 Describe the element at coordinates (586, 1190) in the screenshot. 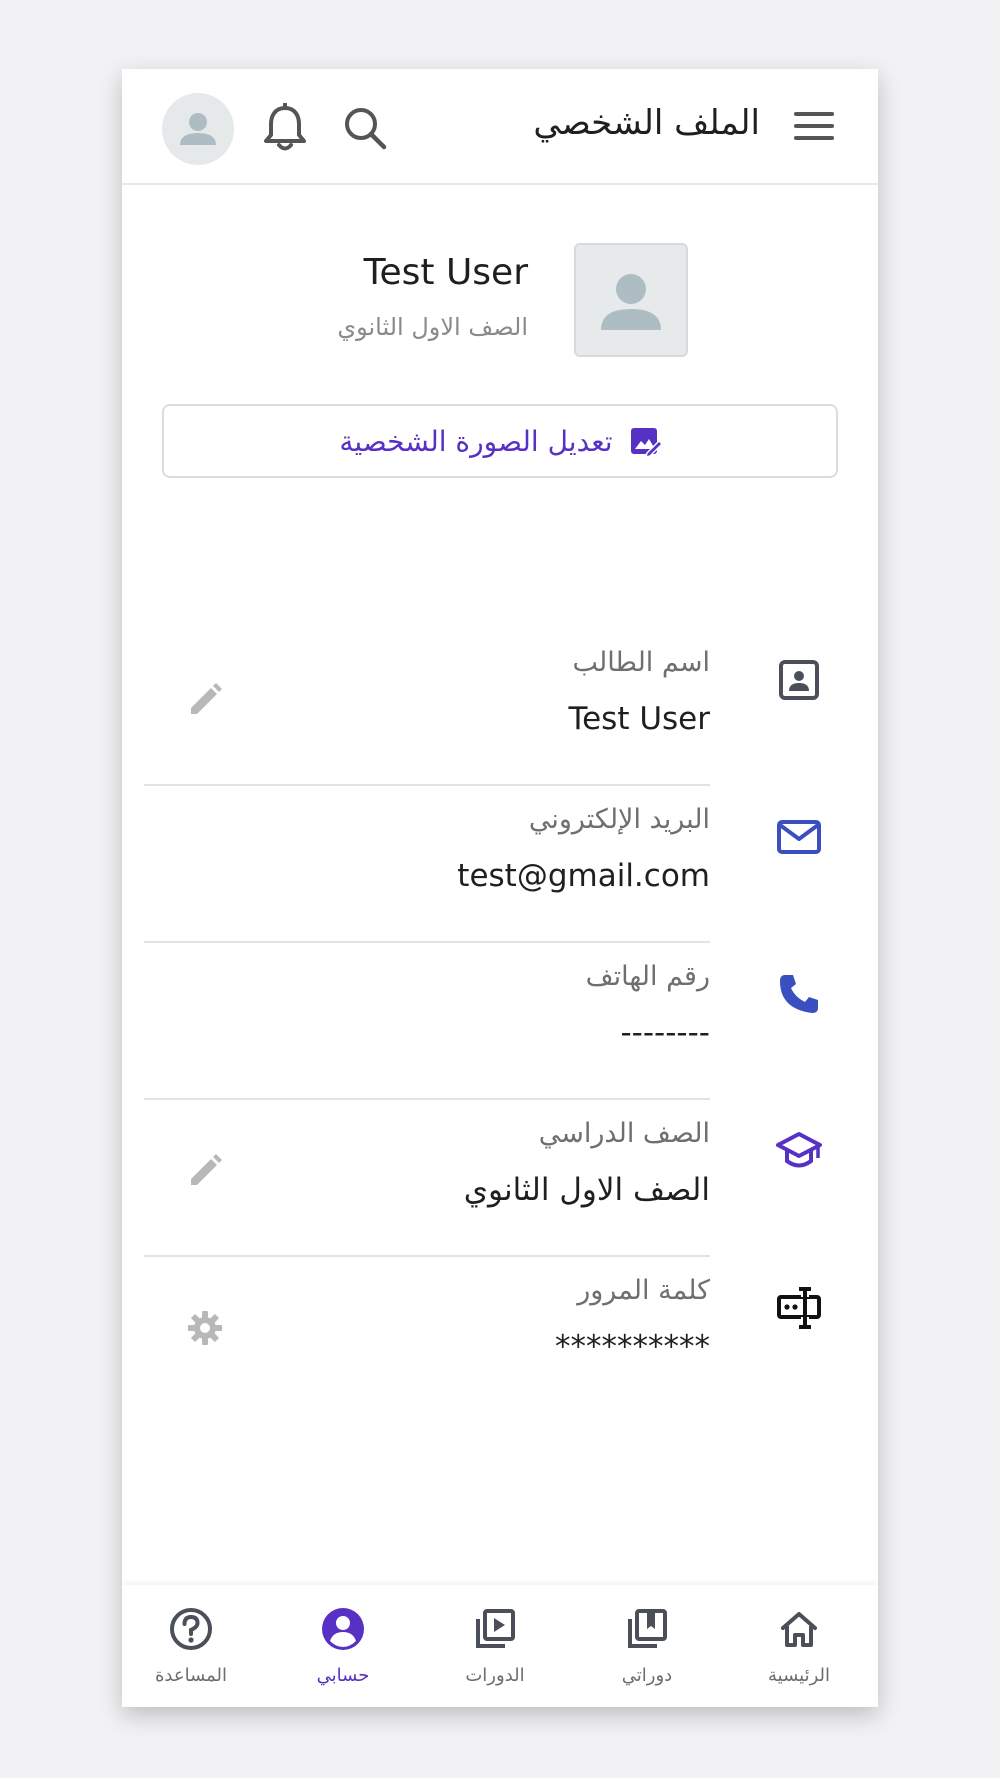

I see `field-value: الصف الاول الثانوي` at that location.